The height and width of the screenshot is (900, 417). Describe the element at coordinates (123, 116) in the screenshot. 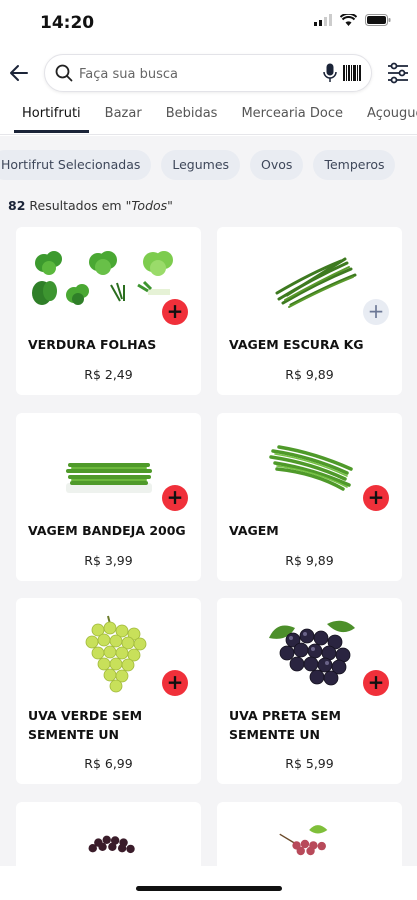

I see `tab-bazar: Bazar` at that location.